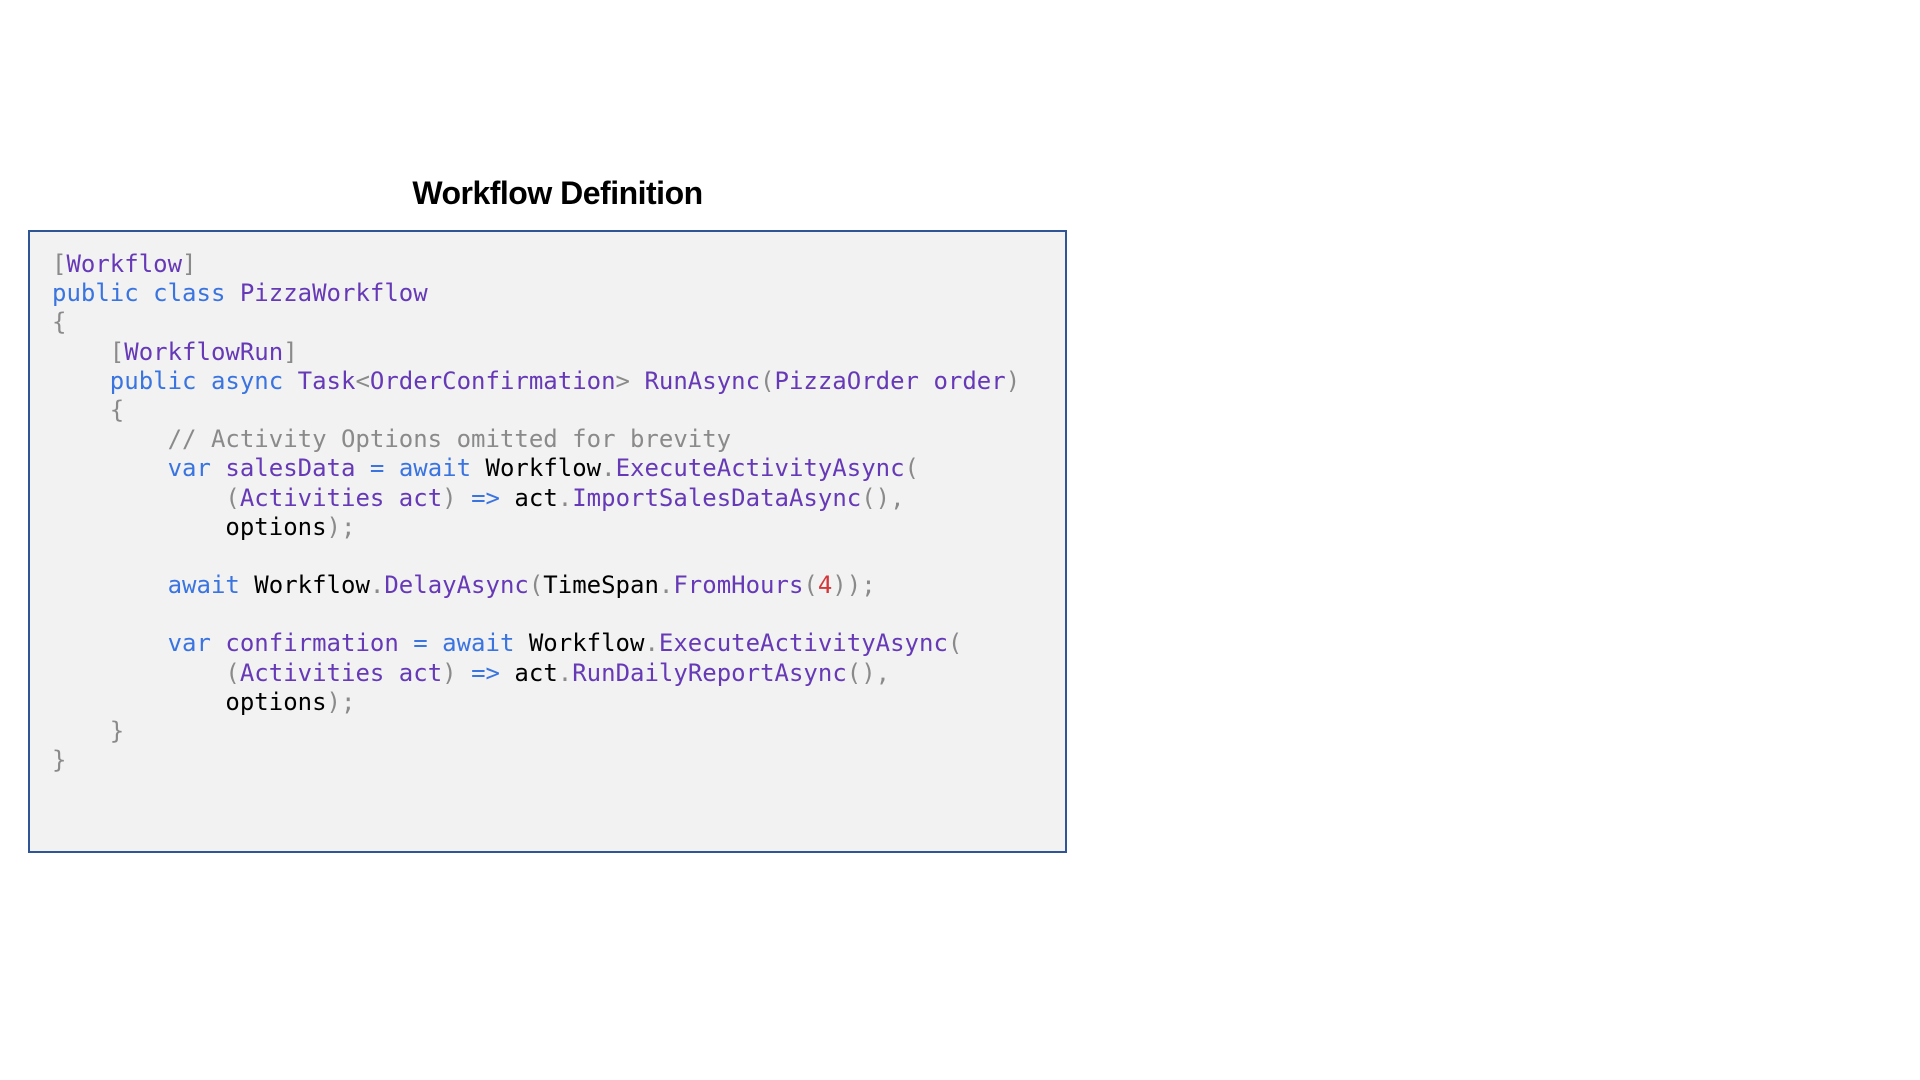 The height and width of the screenshot is (1080, 1920). I want to click on code-token: Task, so click(326, 380).